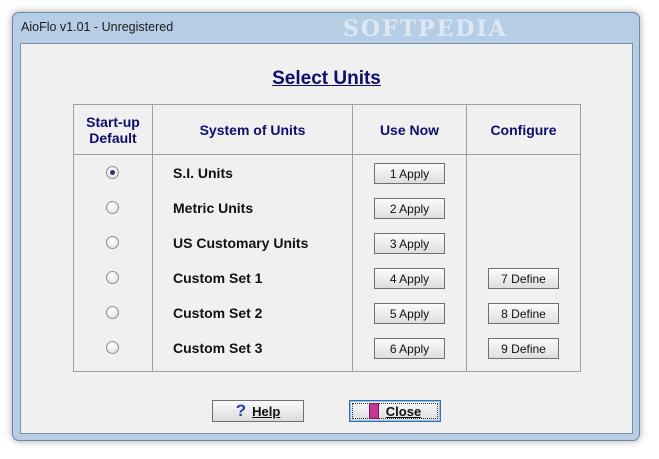 Image resolution: width=659 pixels, height=459 pixels. I want to click on apply-button-3: 3 Apply, so click(409, 243).